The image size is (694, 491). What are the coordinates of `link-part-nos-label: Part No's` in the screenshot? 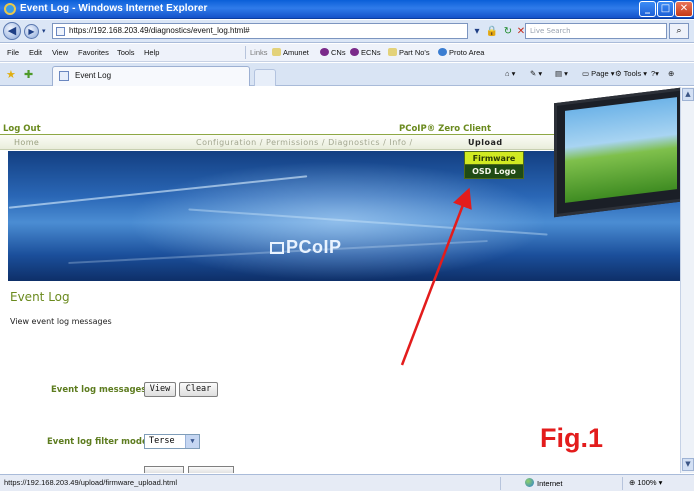 It's located at (414, 52).